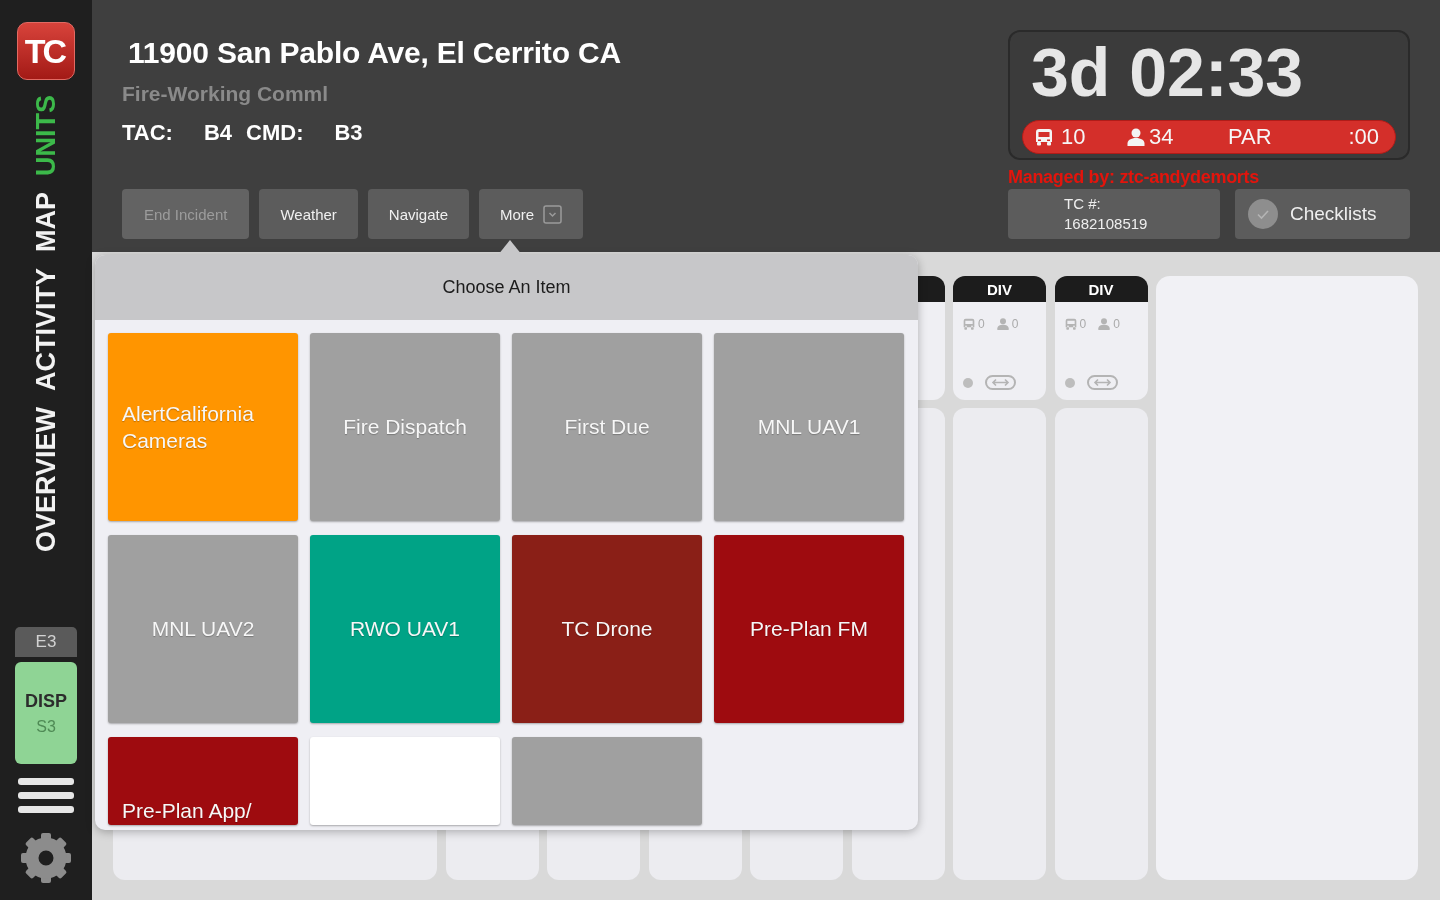 The width and height of the screenshot is (1440, 900). Describe the element at coordinates (1363, 137) in the screenshot. I see `par-timer: :00` at that location.